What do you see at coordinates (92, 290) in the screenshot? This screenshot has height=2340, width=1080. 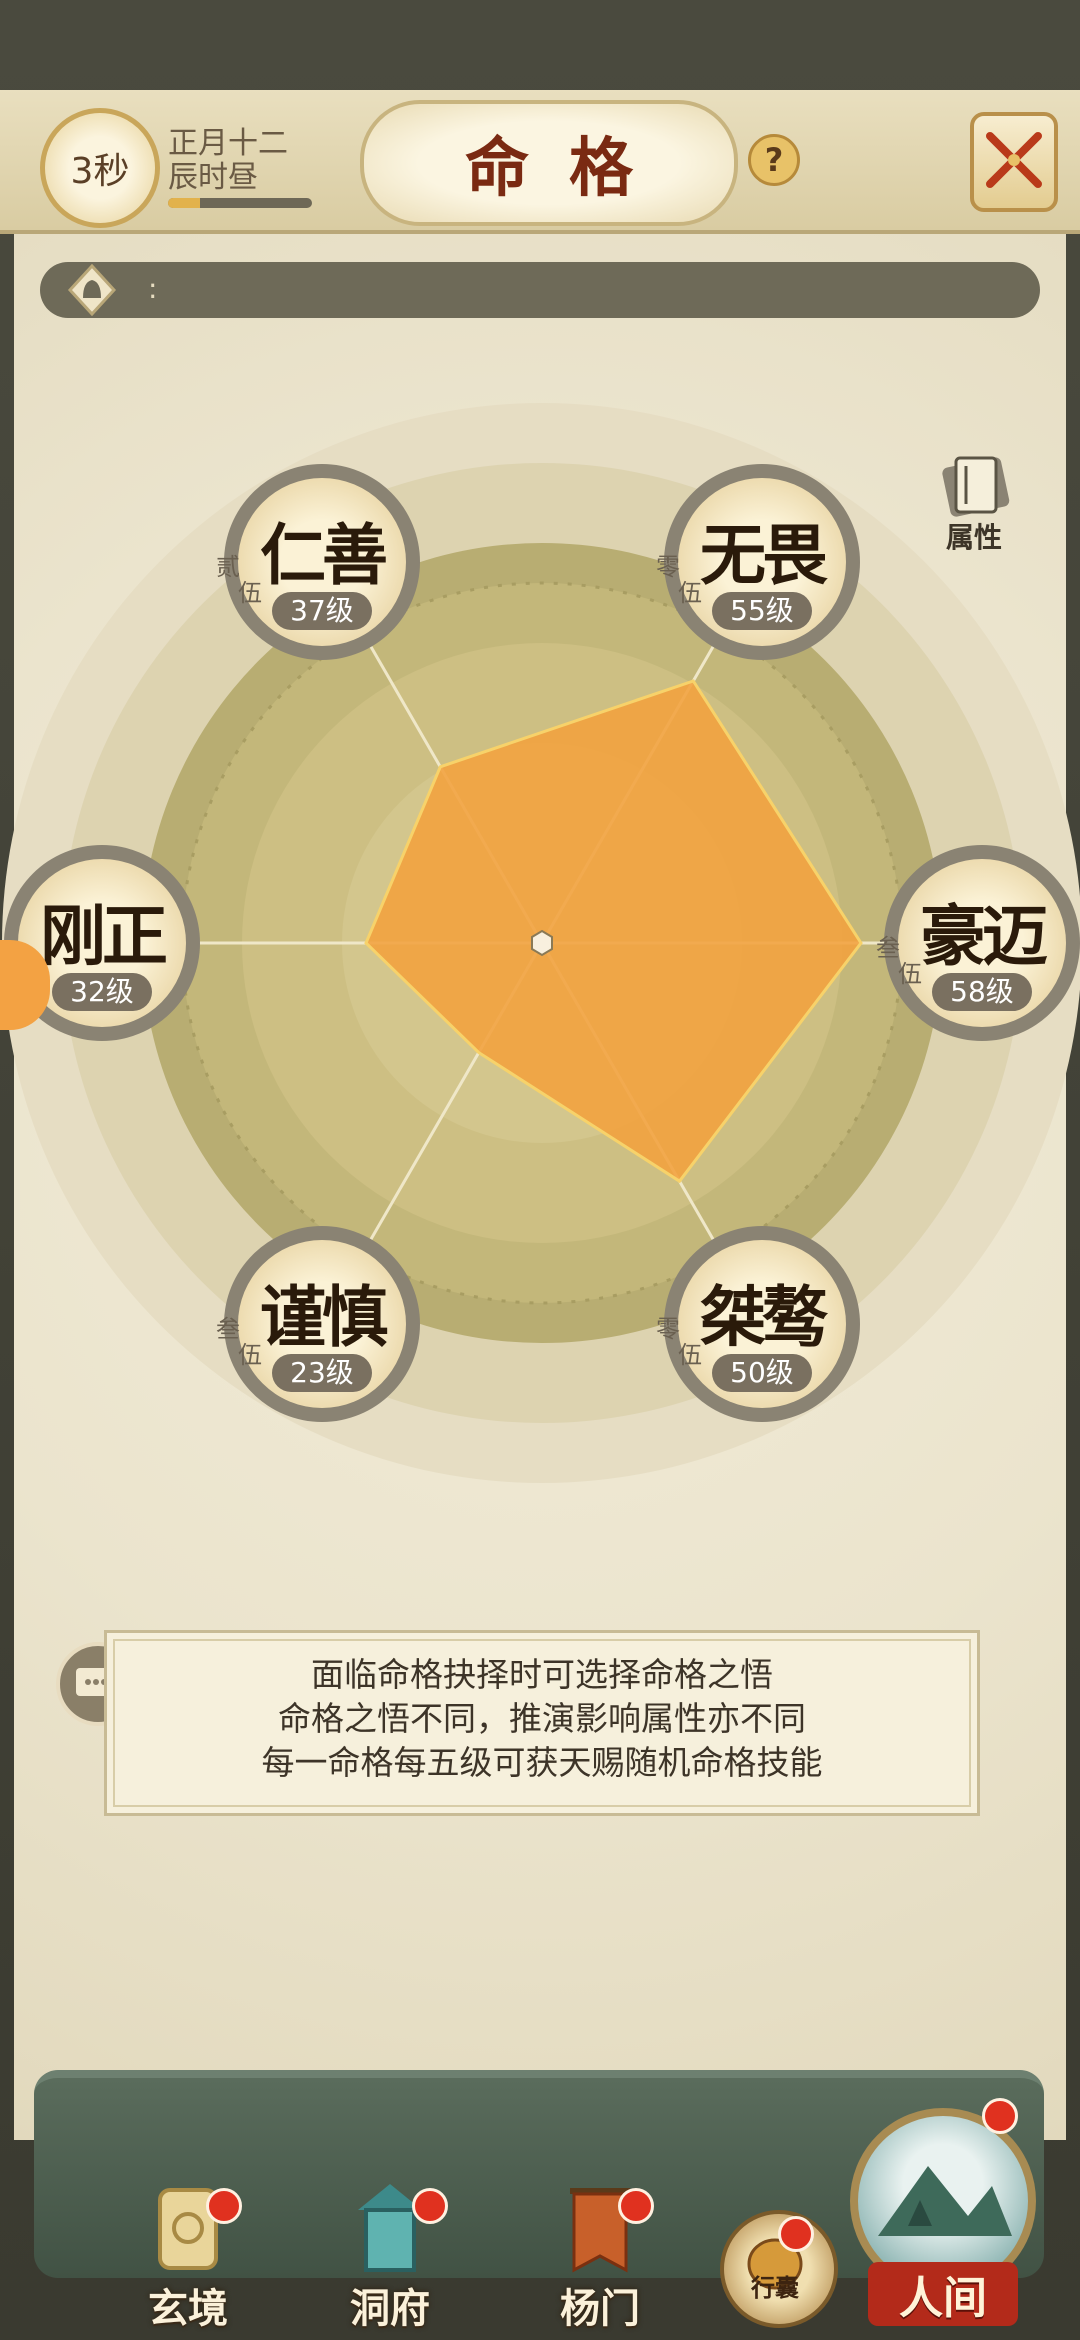 I see `bell-icon` at bounding box center [92, 290].